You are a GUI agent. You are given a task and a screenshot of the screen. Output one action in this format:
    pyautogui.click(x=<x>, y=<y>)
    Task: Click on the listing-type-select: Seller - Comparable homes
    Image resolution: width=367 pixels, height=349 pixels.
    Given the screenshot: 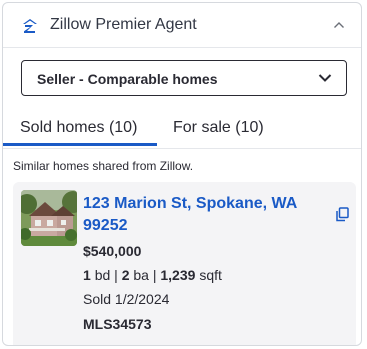 What is the action you would take?
    pyautogui.click(x=184, y=78)
    